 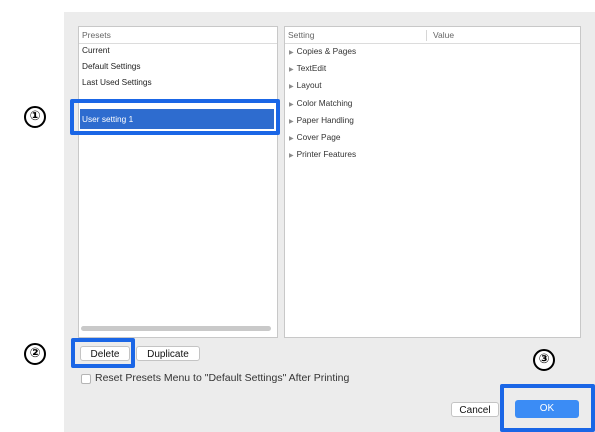 I want to click on setting-row-cover-page: ▶ Cover Page, so click(x=314, y=137).